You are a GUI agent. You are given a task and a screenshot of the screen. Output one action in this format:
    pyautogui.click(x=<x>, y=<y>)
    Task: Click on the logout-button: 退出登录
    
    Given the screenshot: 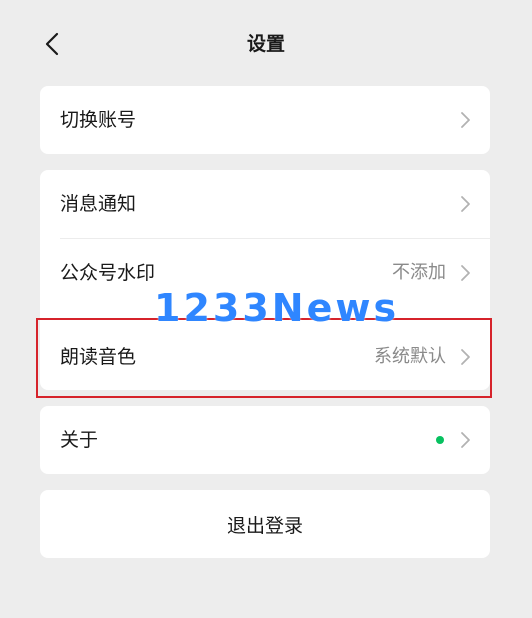 What is the action you would take?
    pyautogui.click(x=265, y=524)
    